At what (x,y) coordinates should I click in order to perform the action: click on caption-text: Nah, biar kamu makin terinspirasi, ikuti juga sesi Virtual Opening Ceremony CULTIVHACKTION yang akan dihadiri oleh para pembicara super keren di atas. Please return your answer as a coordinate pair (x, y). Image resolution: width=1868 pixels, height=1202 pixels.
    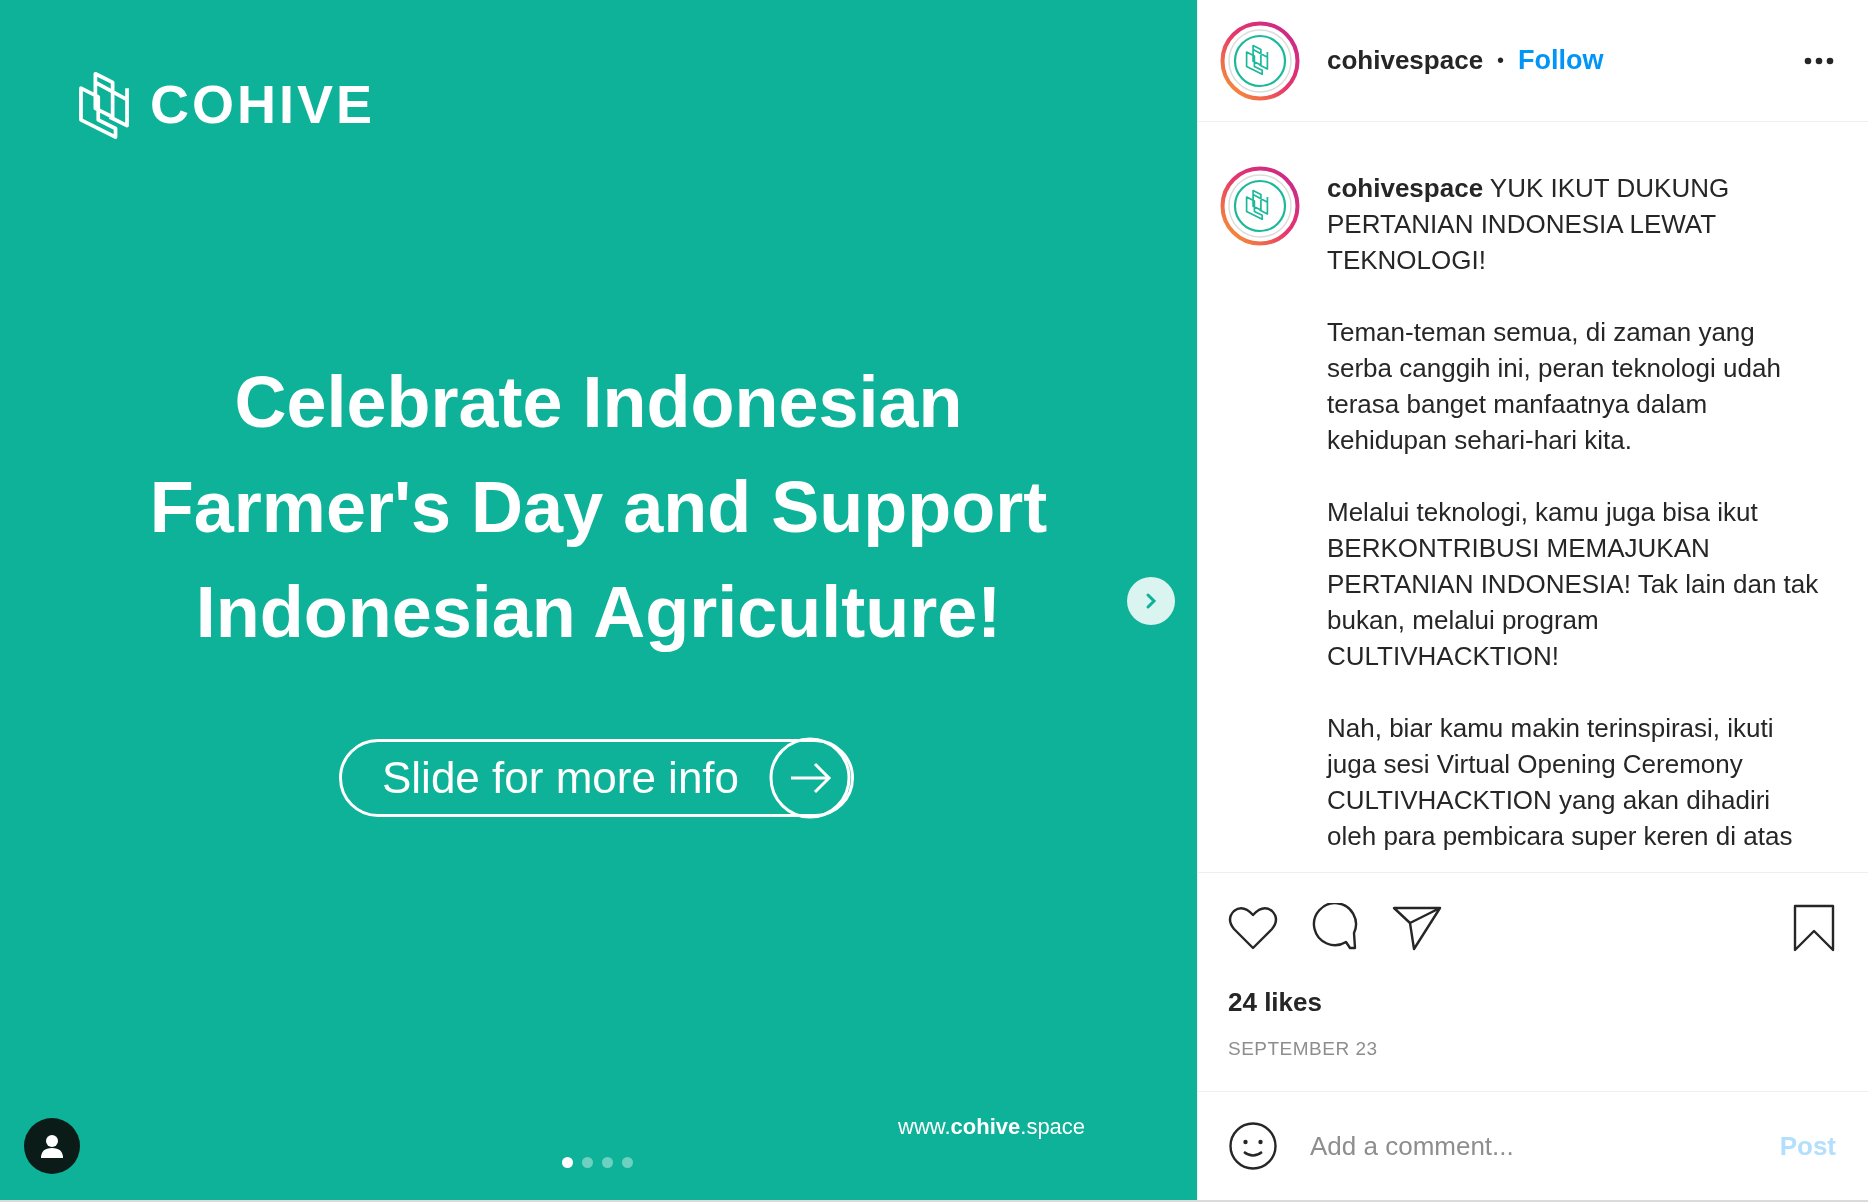
    Looking at the image, I should click on (1560, 782).